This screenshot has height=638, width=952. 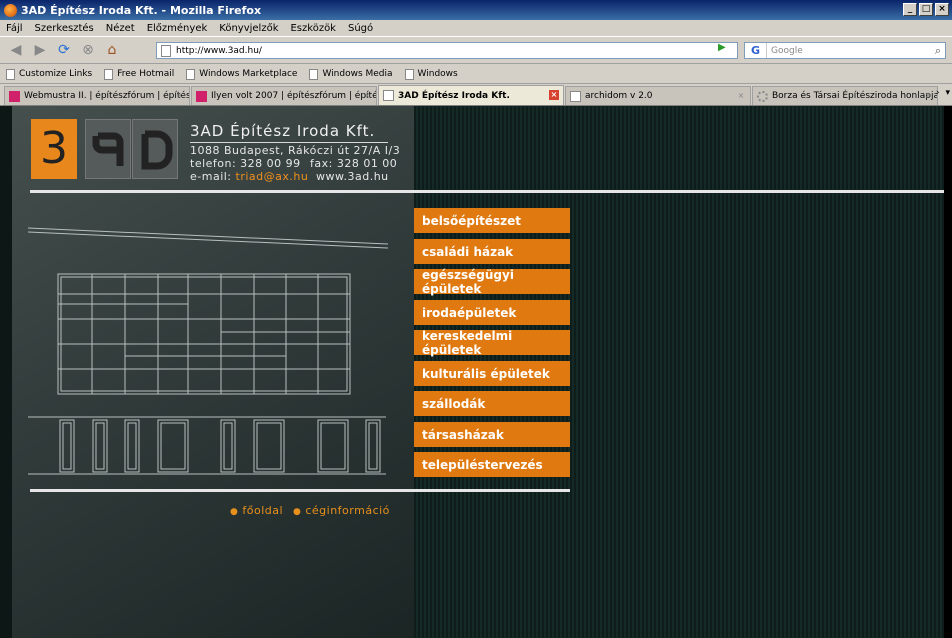 I want to click on maximize-button: □, so click(x=926, y=9).